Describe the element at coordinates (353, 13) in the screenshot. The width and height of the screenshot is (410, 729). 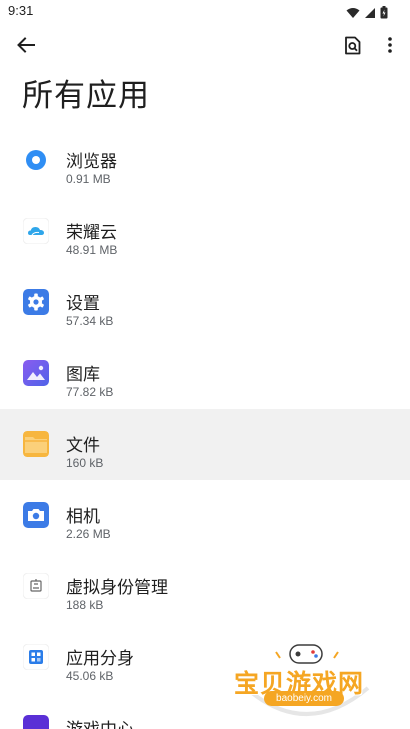
I see `wifi-icon` at that location.